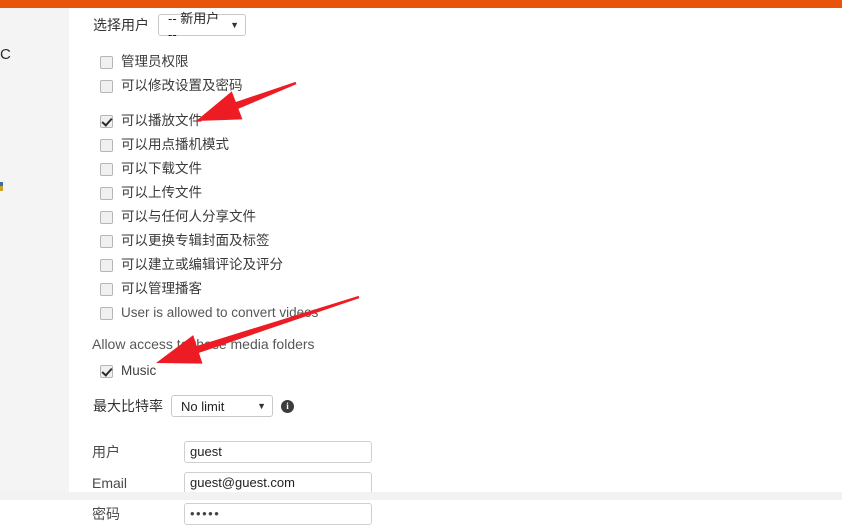 The image size is (842, 529). What do you see at coordinates (421, 496) in the screenshot?
I see `bottom-strip` at bounding box center [421, 496].